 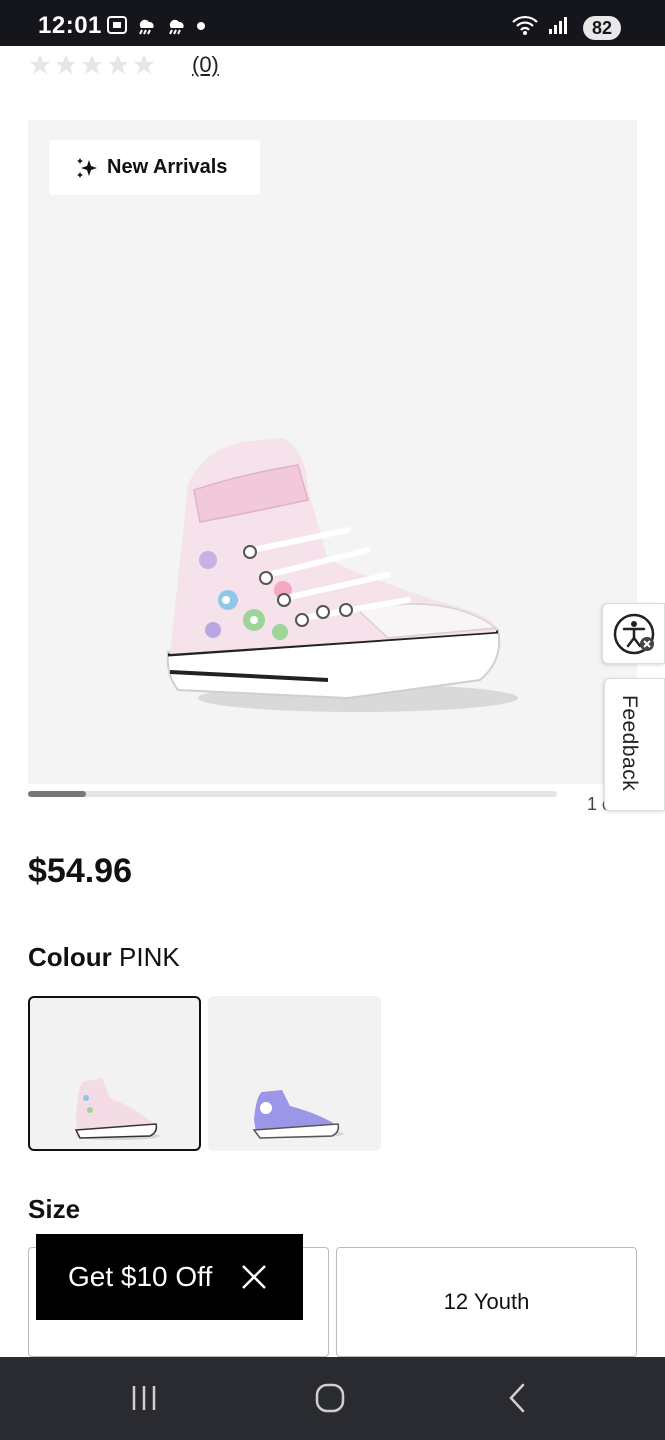 I want to click on size-heading: Size, so click(x=54, y=1209).